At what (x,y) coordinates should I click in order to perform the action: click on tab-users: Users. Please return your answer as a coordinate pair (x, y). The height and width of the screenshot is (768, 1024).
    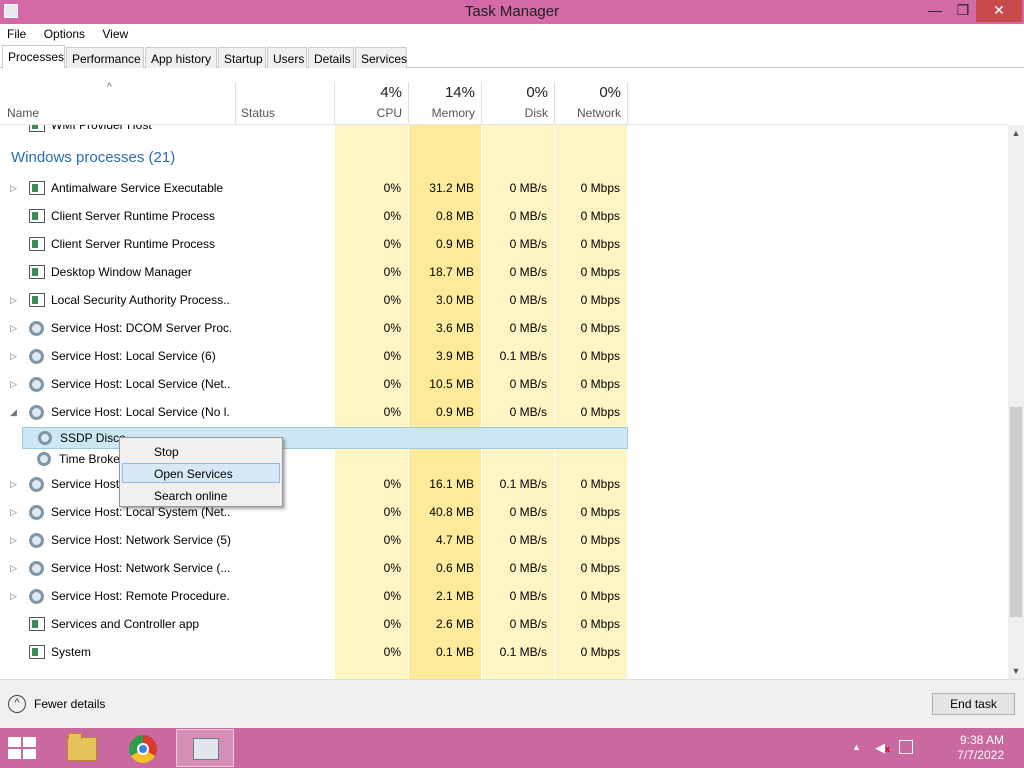
    Looking at the image, I should click on (287, 57).